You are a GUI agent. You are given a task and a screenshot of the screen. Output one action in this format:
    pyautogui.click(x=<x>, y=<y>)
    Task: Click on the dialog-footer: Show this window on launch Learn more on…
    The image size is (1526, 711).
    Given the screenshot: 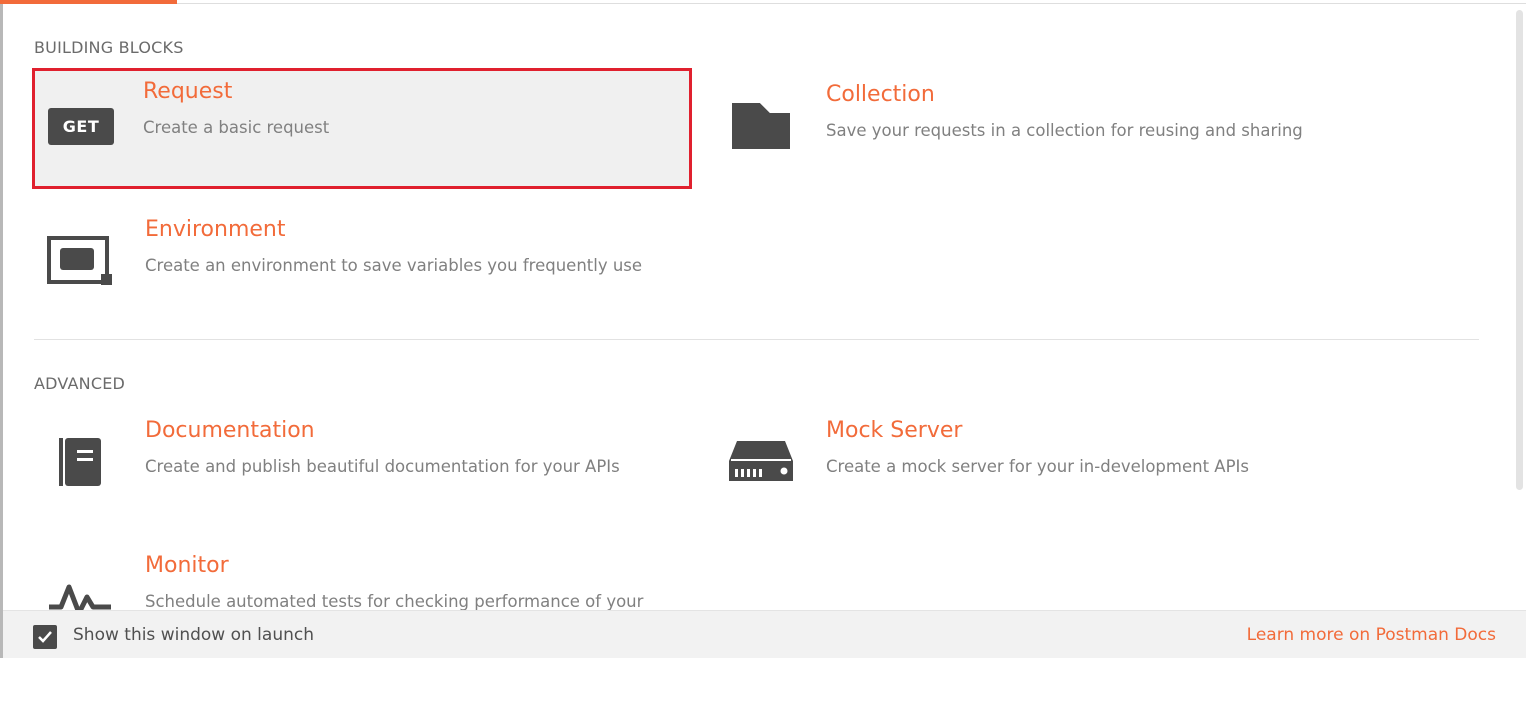 What is the action you would take?
    pyautogui.click(x=764, y=634)
    